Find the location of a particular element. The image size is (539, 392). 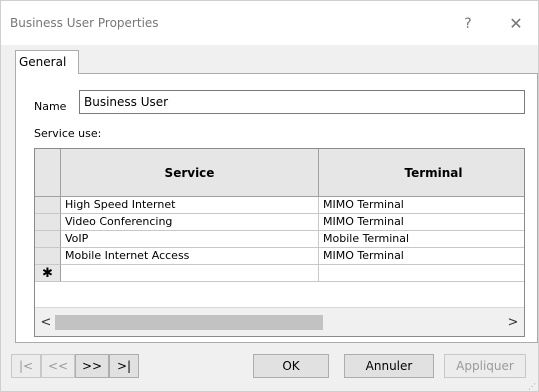

scroll-thumb is located at coordinates (189, 322).